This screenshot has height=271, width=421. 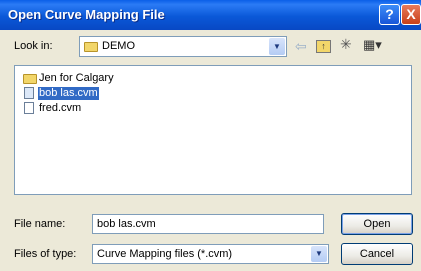 What do you see at coordinates (60, 108) in the screenshot?
I see `list-item-label: fred.cvm` at bounding box center [60, 108].